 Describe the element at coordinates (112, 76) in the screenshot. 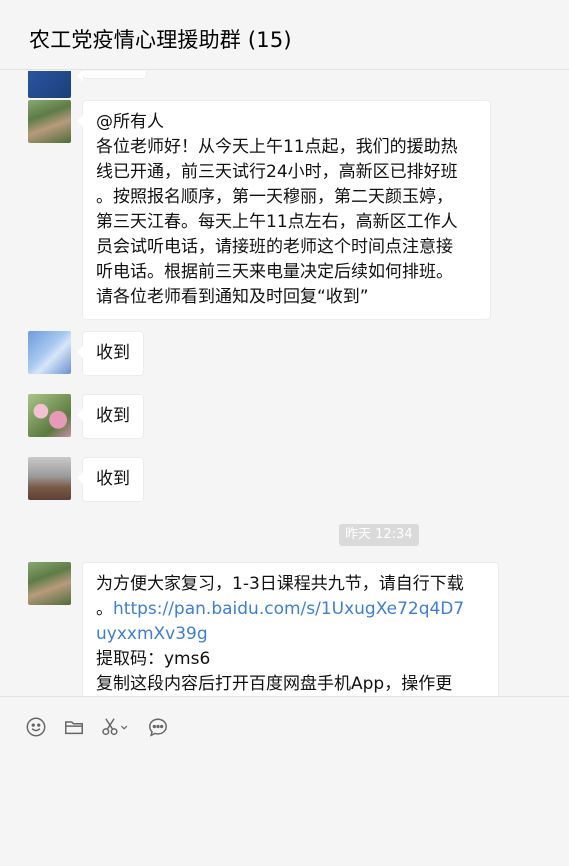

I see `message-bubble` at that location.